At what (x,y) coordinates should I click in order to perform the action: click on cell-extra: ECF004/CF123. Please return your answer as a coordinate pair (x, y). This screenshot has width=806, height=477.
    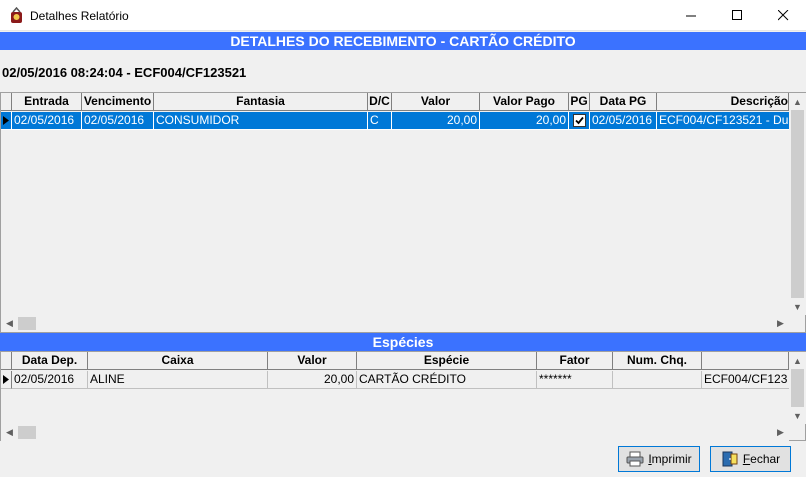
    Looking at the image, I should click on (745, 380).